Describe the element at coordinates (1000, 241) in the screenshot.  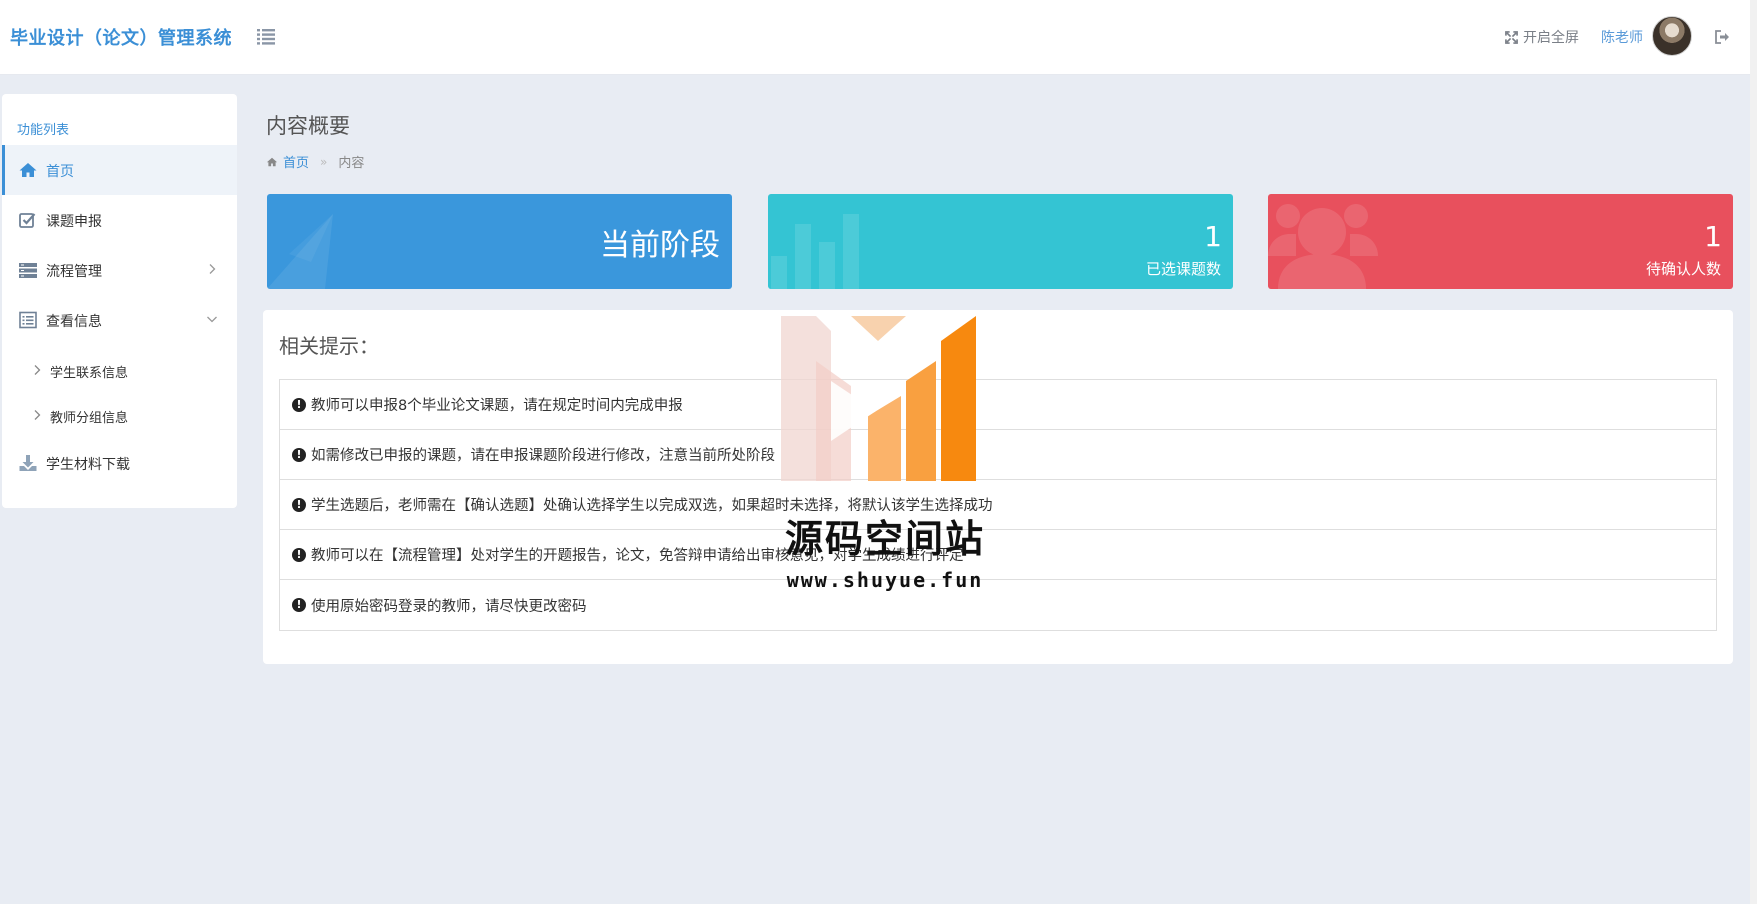
I see `stat-card-selected-topics: 1 已选课题数` at that location.